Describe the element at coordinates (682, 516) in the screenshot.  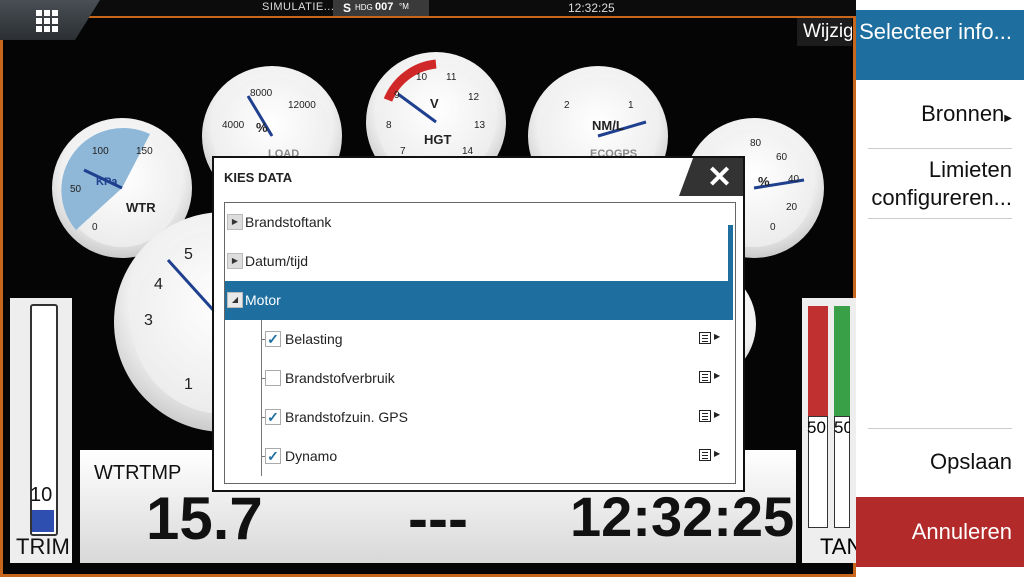
I see `time-value: 12:32:25` at that location.